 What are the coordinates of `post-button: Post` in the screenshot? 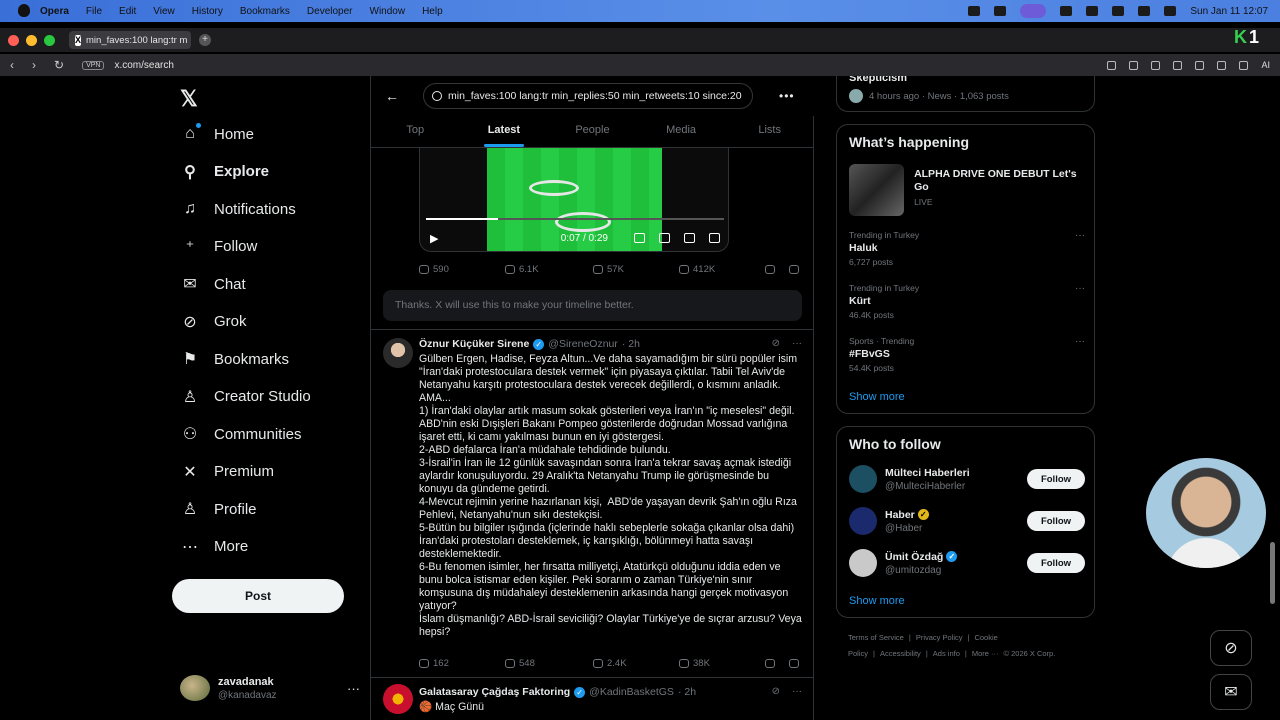 It's located at (258, 596).